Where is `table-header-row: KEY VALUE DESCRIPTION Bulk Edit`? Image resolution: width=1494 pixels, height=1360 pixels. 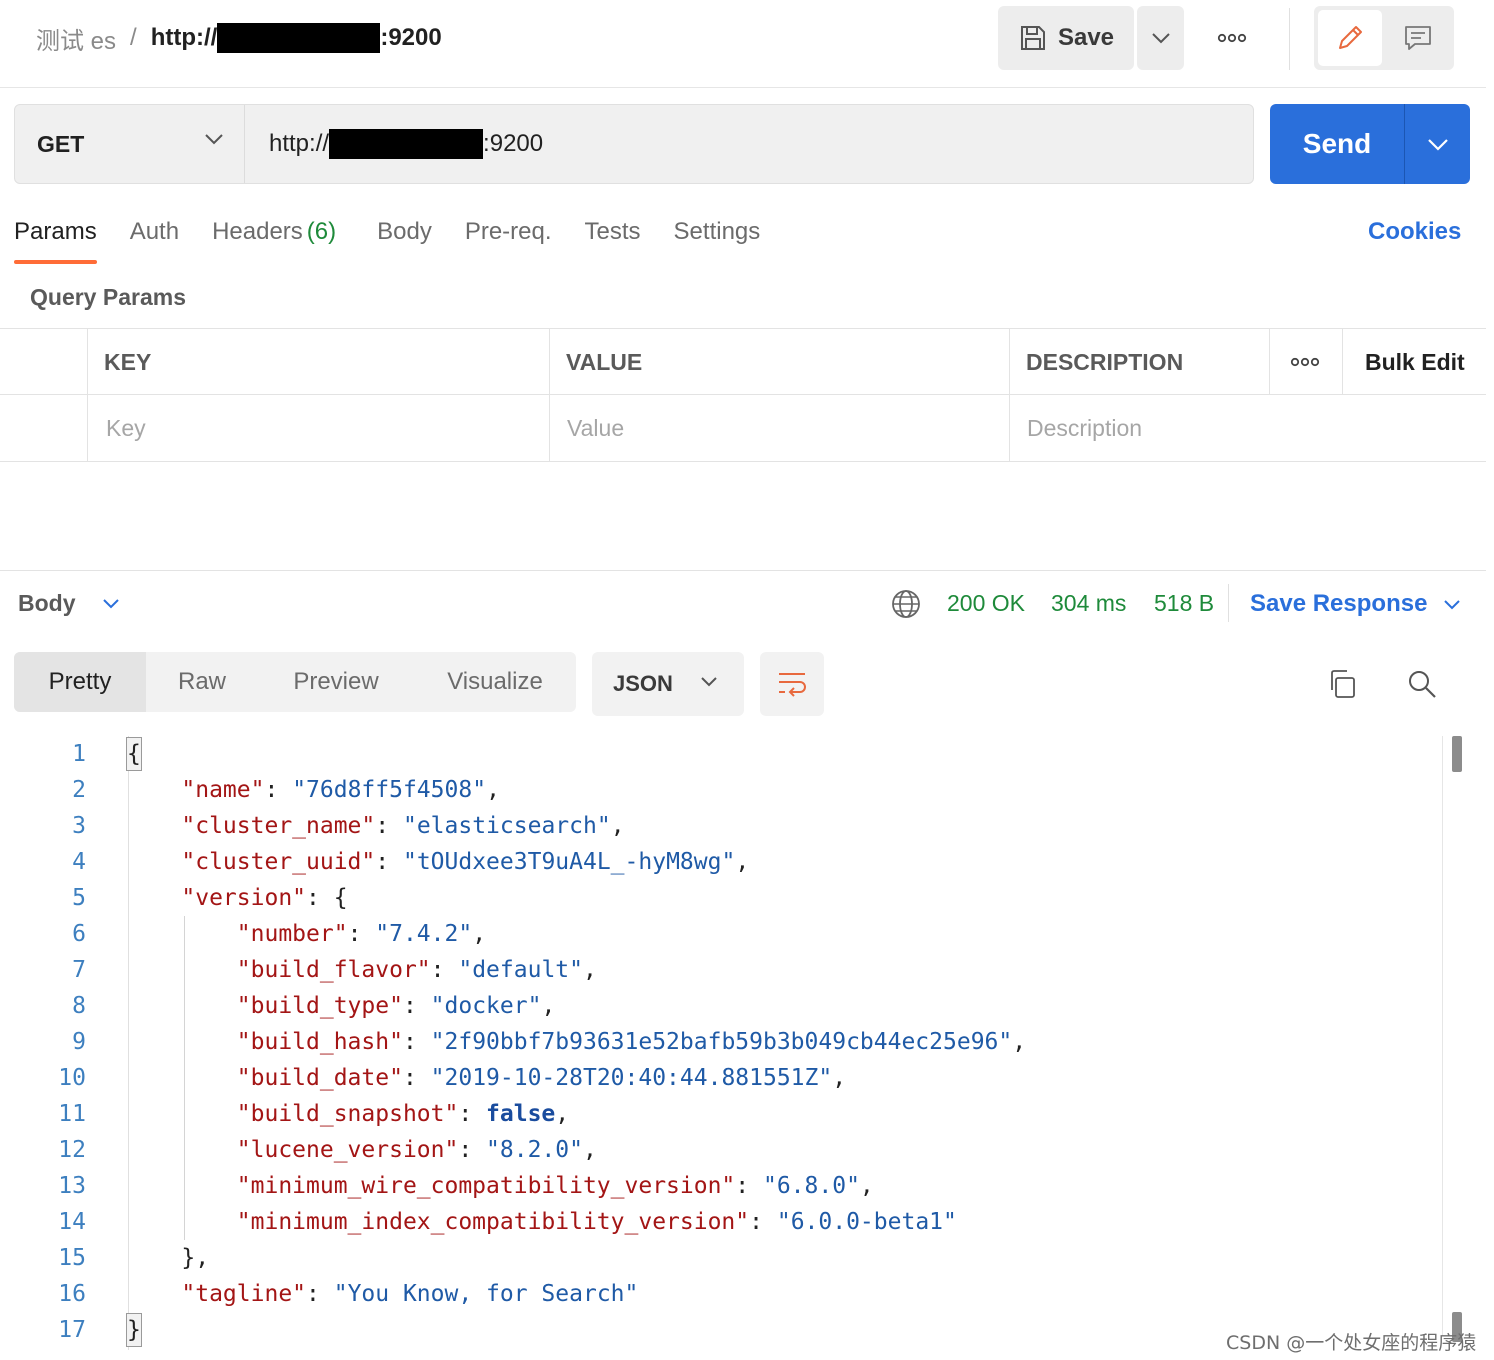 table-header-row: KEY VALUE DESCRIPTION Bulk Edit is located at coordinates (743, 362).